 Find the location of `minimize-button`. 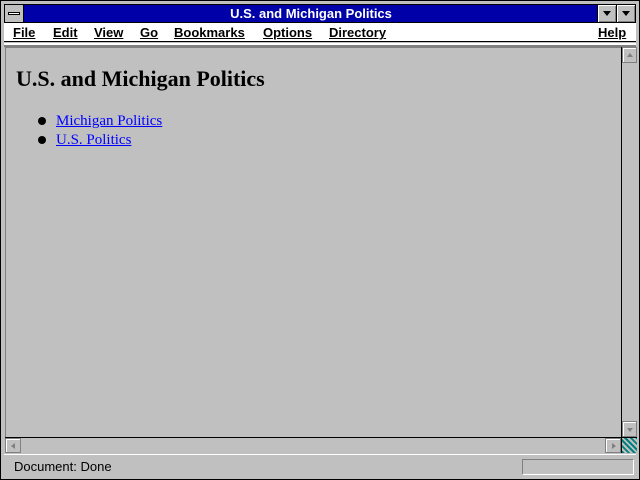

minimize-button is located at coordinates (606, 13).